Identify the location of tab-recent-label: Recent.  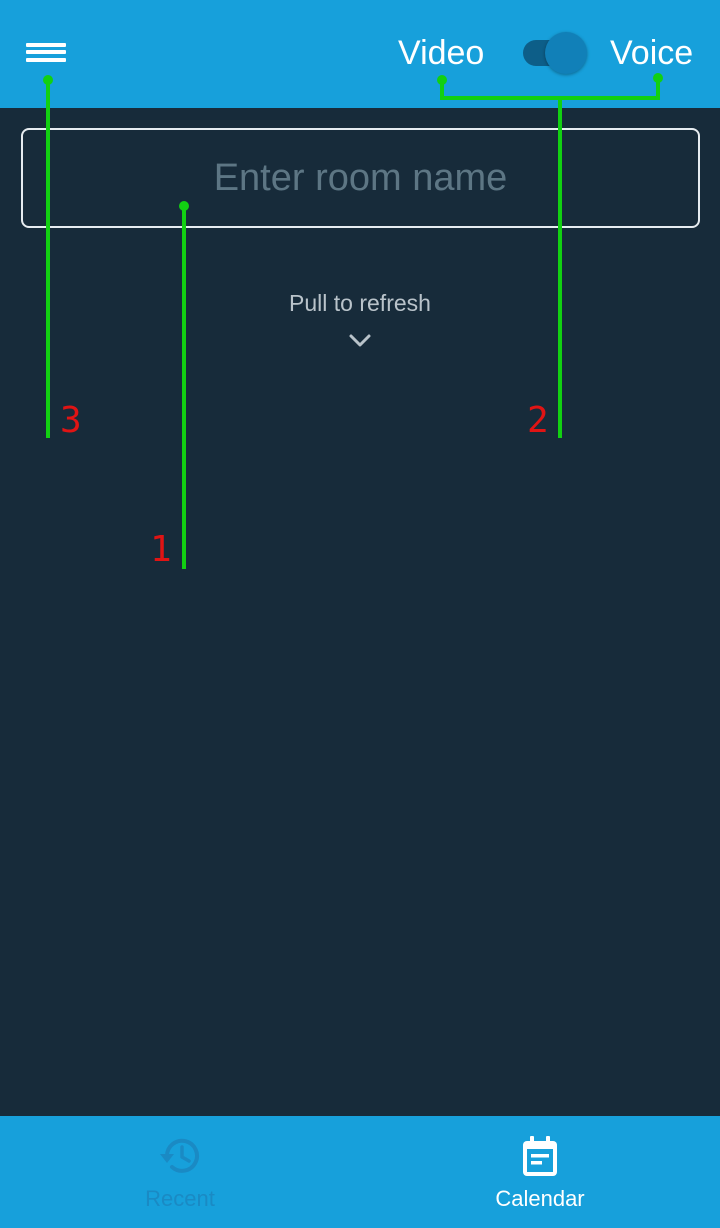
(180, 1198).